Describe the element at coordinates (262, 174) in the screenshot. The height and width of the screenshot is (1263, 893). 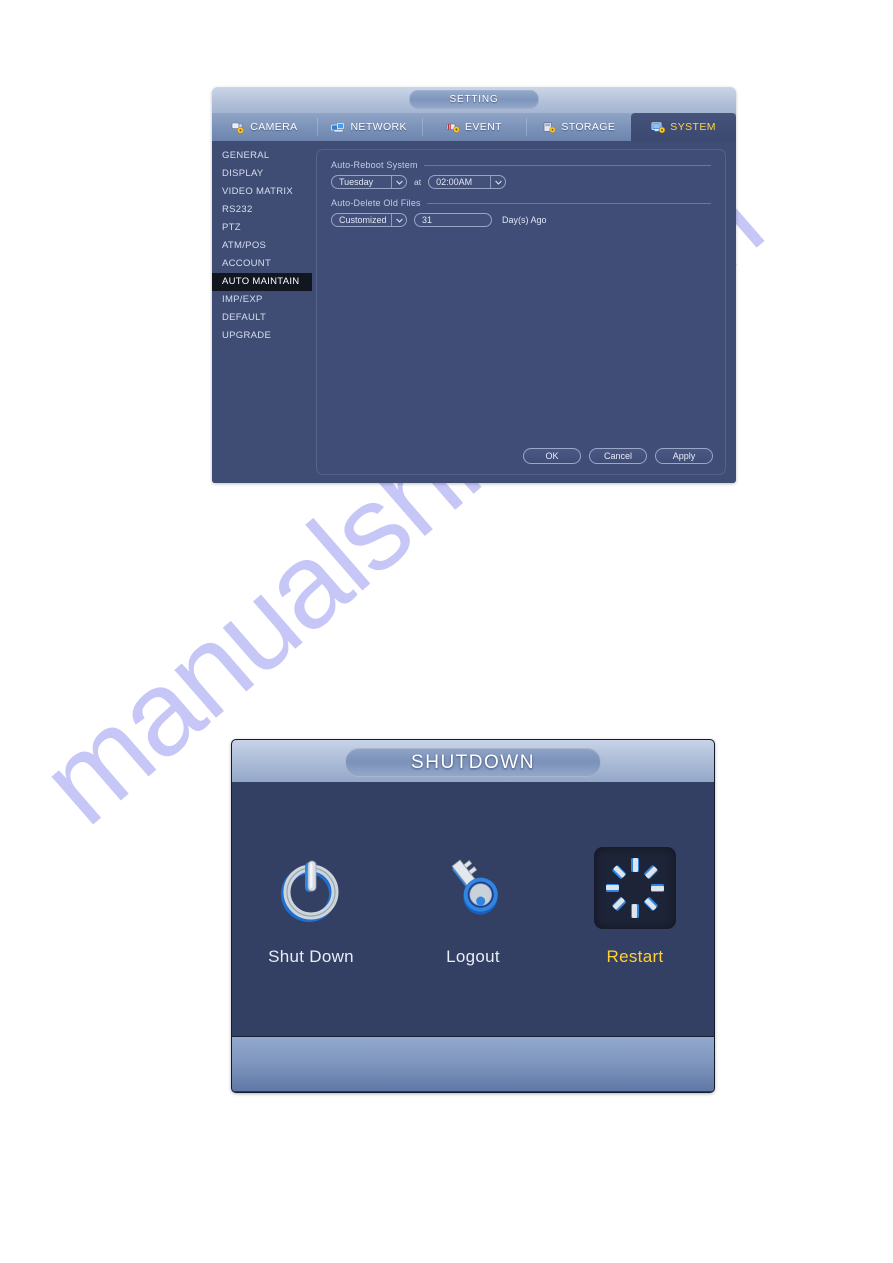
I see `sidebar-item-display: DISPLAY` at that location.